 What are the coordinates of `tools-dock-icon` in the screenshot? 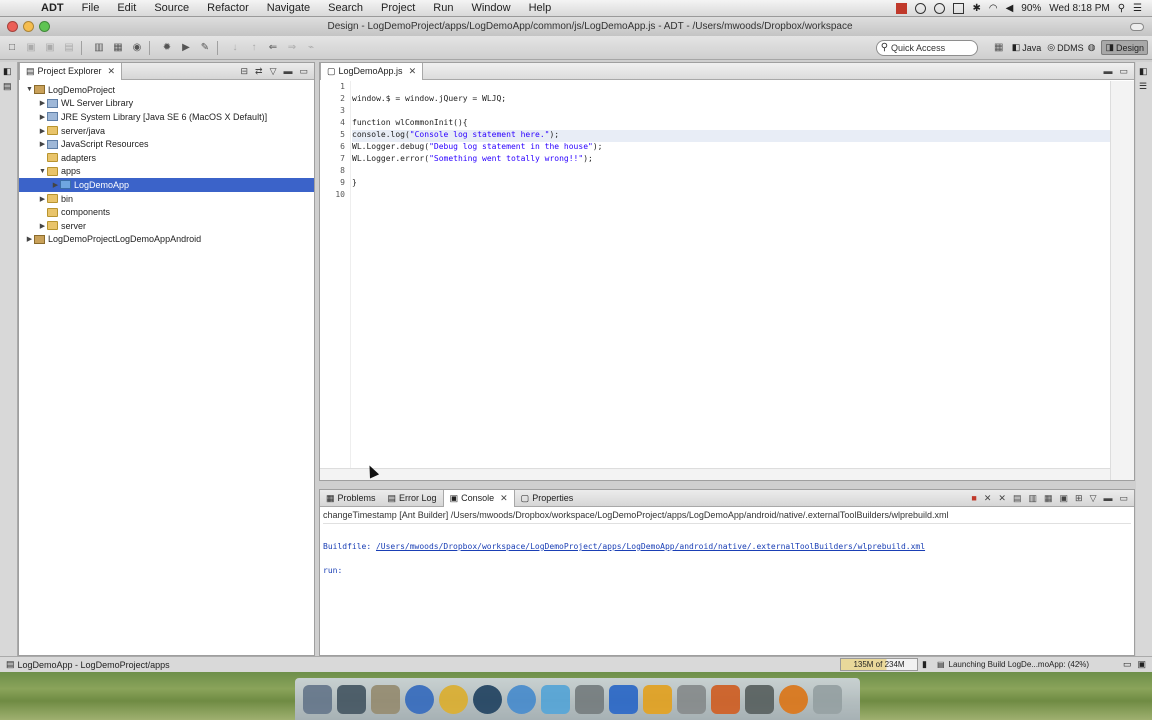 It's located at (351, 699).